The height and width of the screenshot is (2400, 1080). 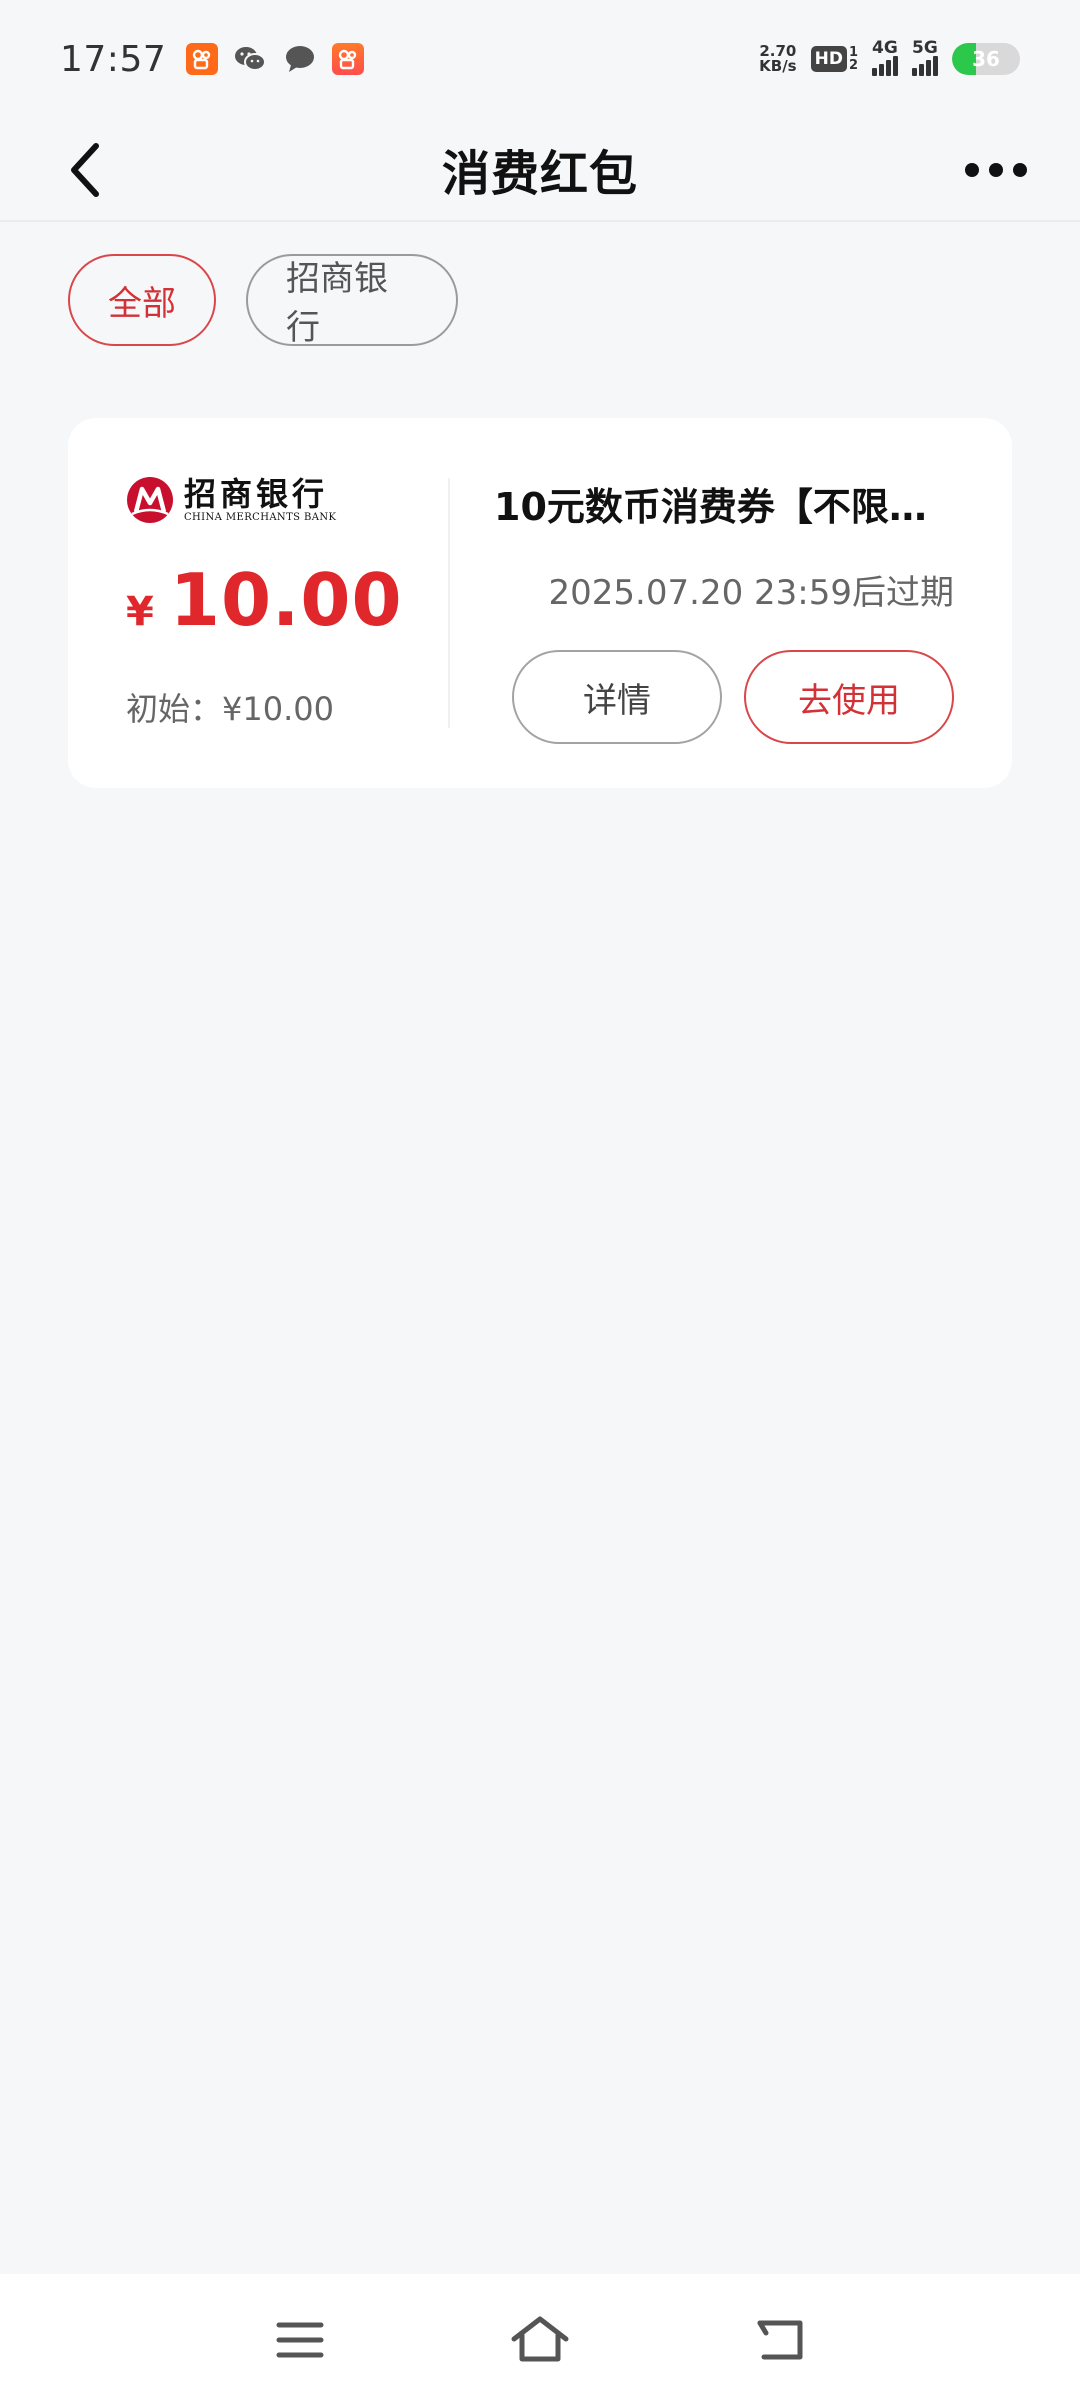 What do you see at coordinates (925, 48) in the screenshot?
I see `signal-5g-label: 5G` at bounding box center [925, 48].